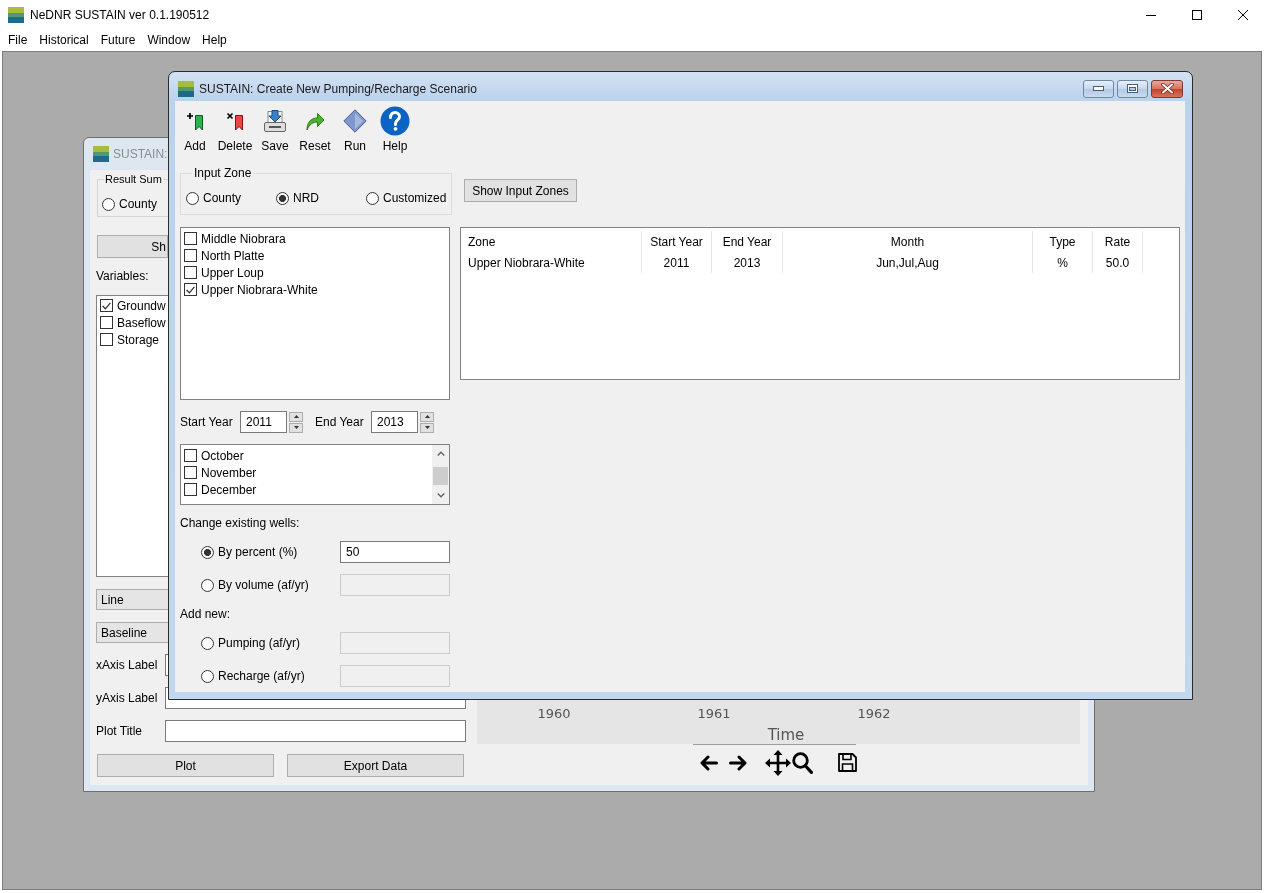 This screenshot has width=1266, height=893. I want to click on window-title: NeDNR SUSTAIN ver 0.1.190512, so click(120, 15).